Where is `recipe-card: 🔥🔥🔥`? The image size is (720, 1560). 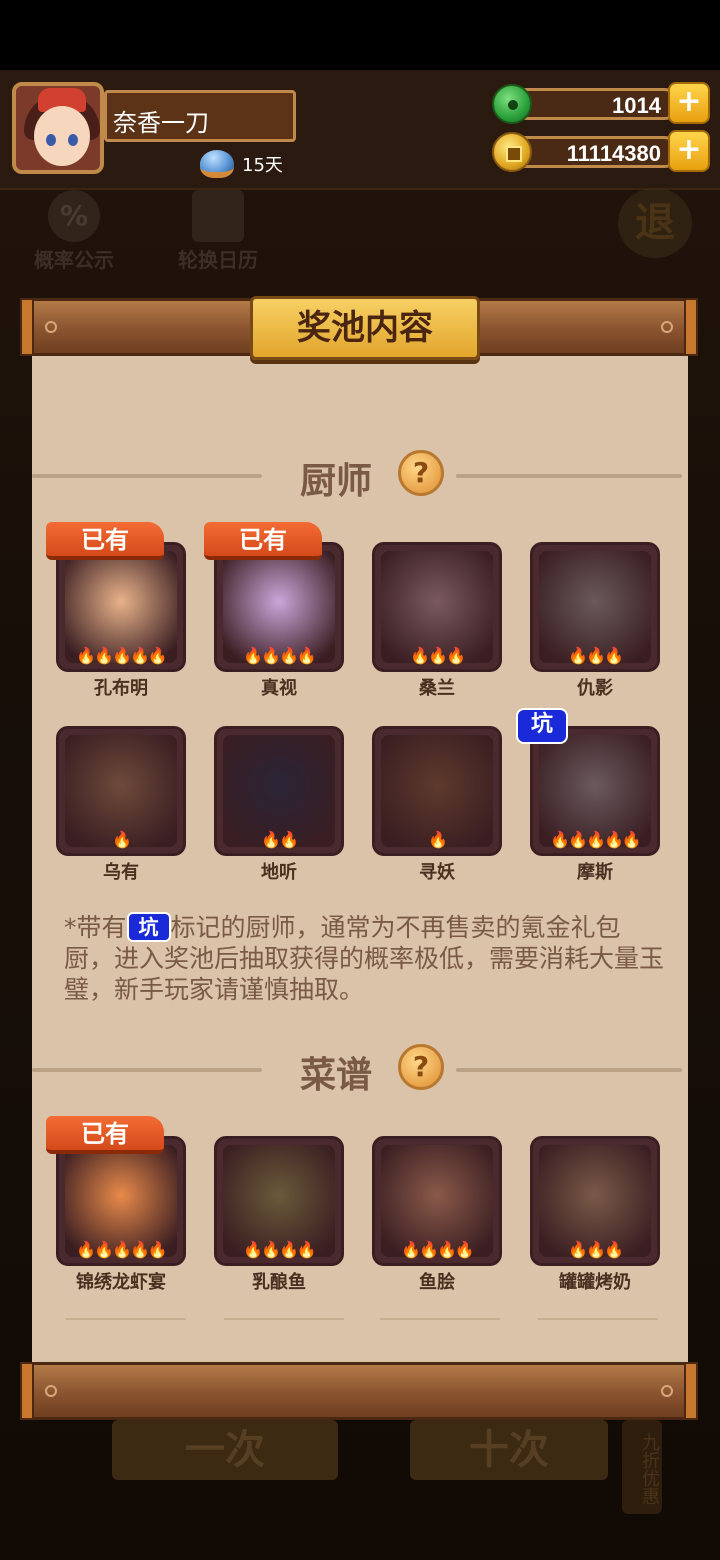
recipe-card: 🔥🔥🔥 is located at coordinates (595, 1201).